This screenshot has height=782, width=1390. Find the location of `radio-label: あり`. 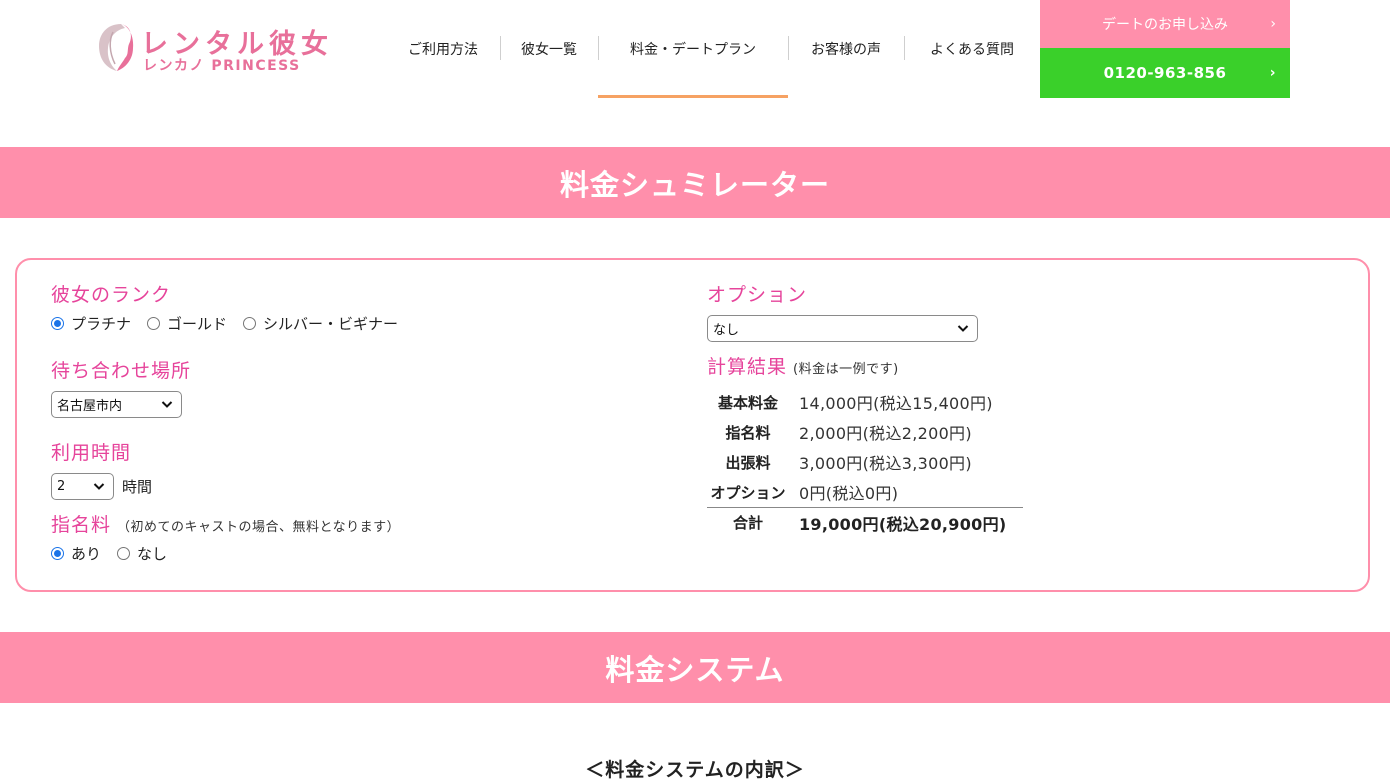

radio-label: あり is located at coordinates (86, 554).